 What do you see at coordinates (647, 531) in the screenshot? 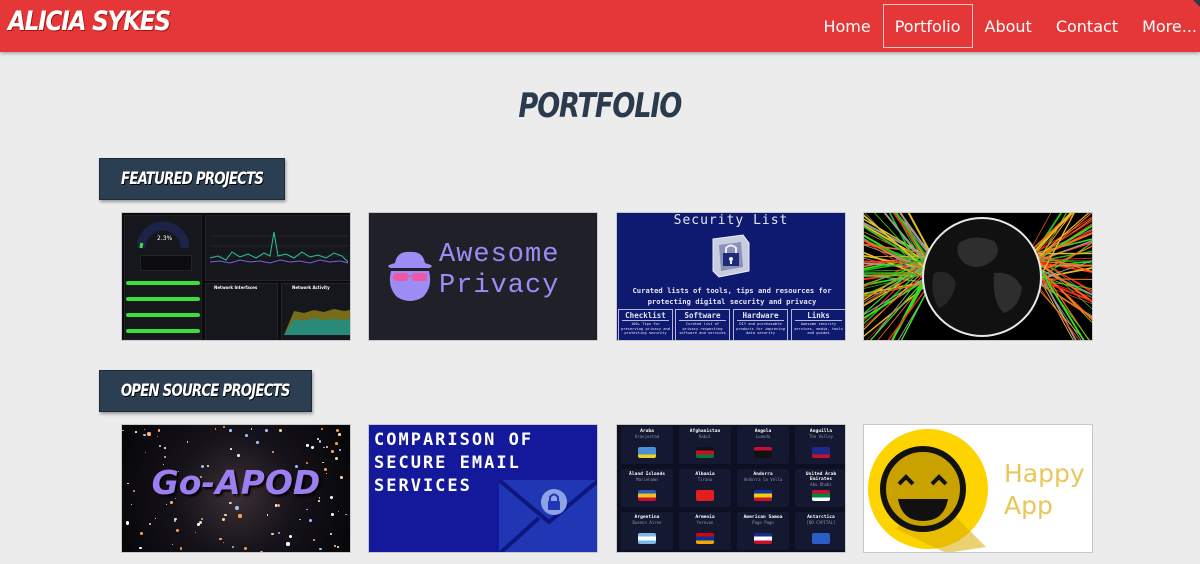
I see `country-card: Argentina Buenos Aires` at bounding box center [647, 531].